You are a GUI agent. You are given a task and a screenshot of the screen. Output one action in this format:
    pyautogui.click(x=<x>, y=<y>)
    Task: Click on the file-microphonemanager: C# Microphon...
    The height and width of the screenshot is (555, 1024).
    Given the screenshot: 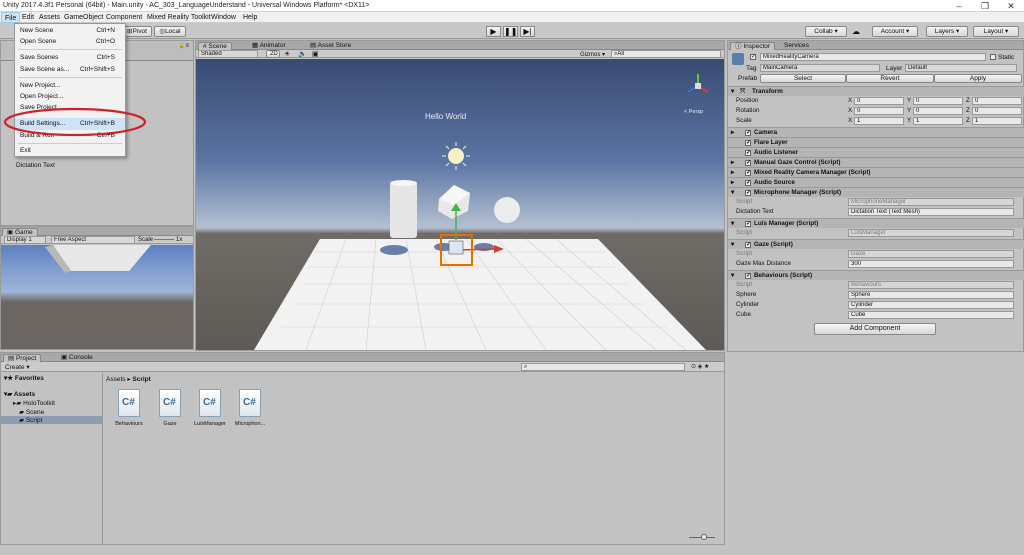 What is the action you would take?
    pyautogui.click(x=250, y=410)
    